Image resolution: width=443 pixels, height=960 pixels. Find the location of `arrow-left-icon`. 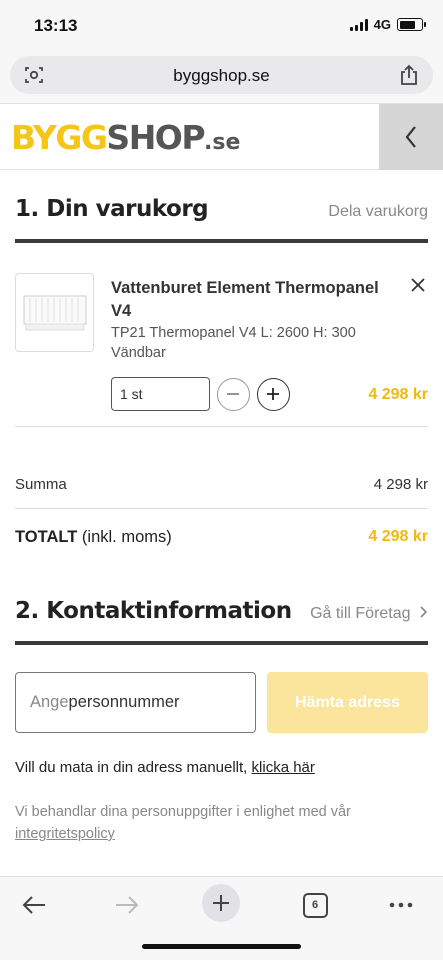

arrow-left-icon is located at coordinates (33, 905).